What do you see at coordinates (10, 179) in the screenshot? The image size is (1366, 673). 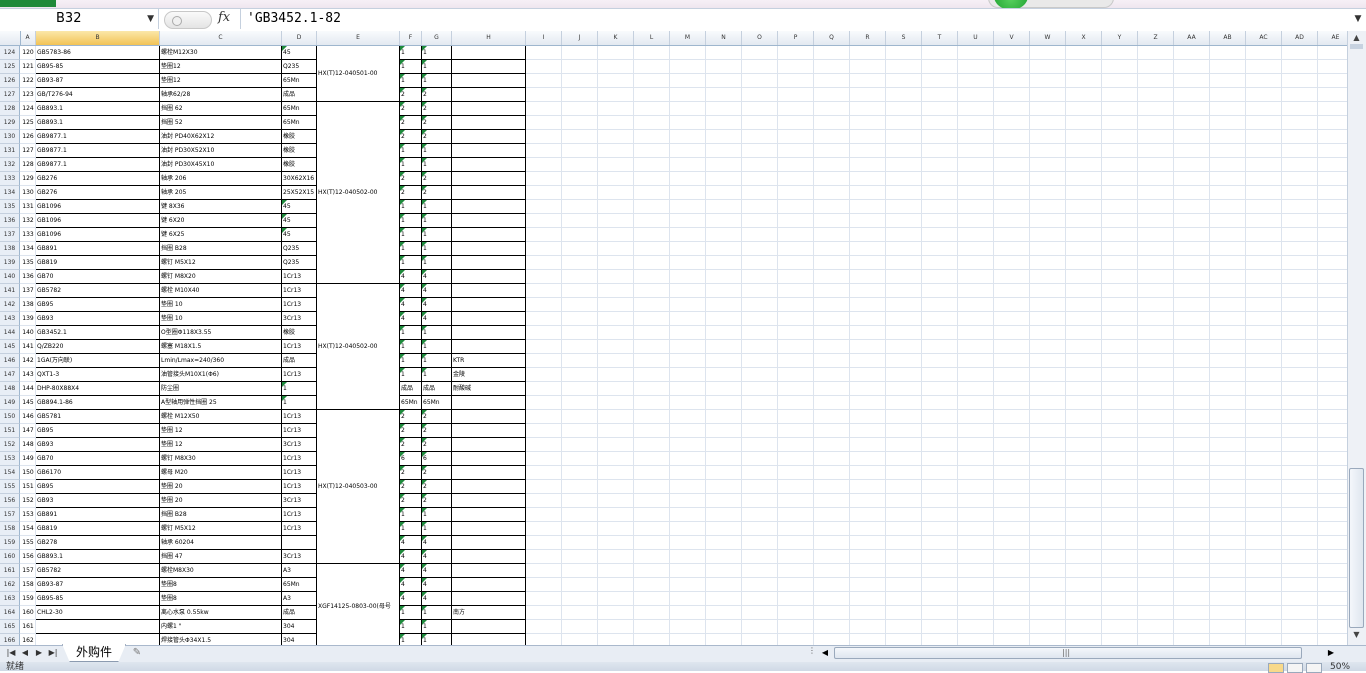 I see `row-header: 133` at bounding box center [10, 179].